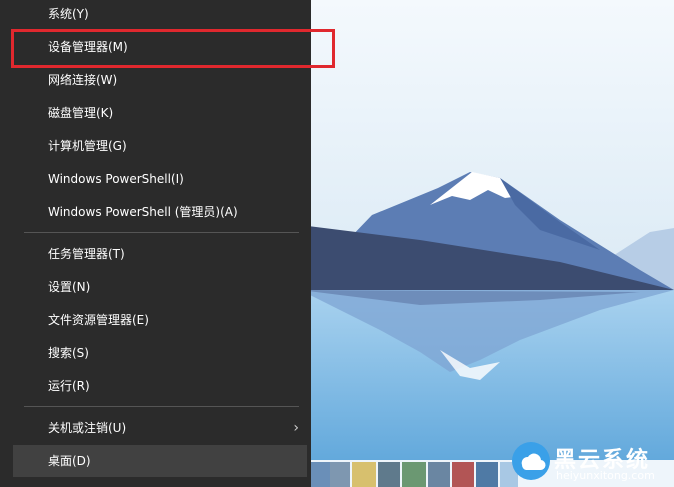 This screenshot has width=674, height=487. Describe the element at coordinates (160, 80) in the screenshot. I see `menu-item-network-connections: 网络连接(W)` at that location.